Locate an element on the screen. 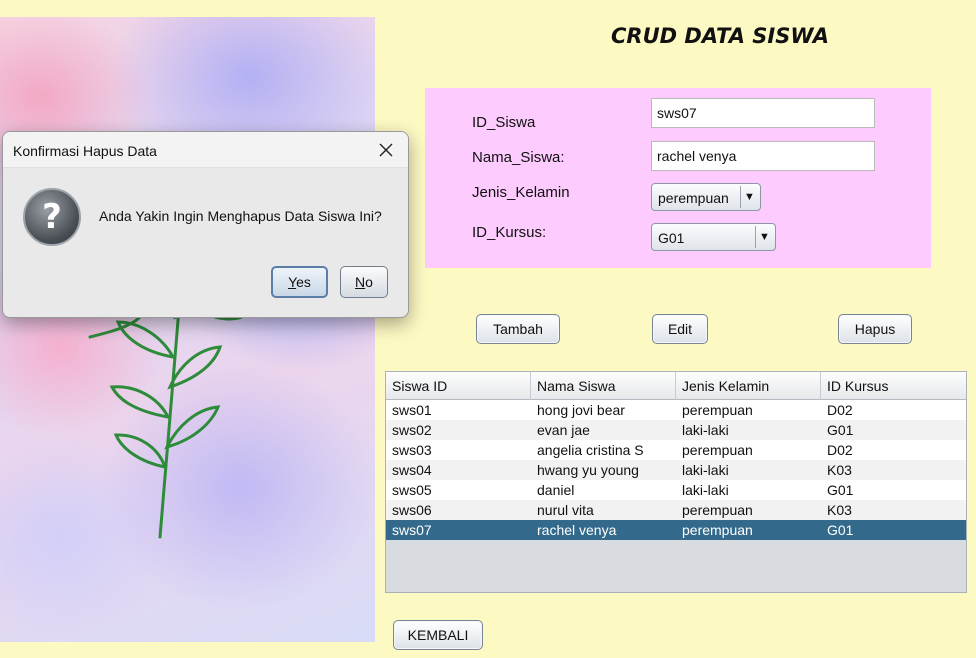  no-button: No is located at coordinates (364, 282).